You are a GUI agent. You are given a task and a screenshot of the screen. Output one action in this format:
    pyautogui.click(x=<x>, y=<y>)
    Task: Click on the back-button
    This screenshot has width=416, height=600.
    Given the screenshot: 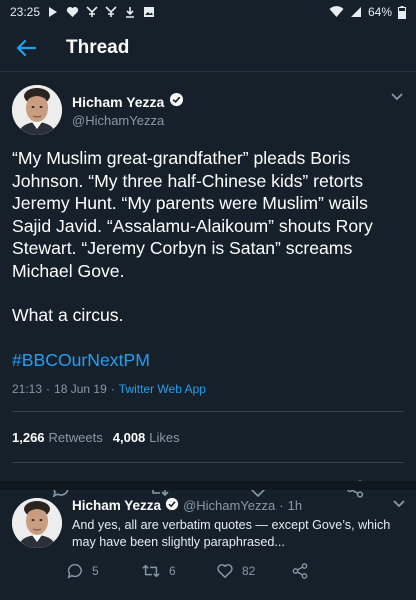 What is the action you would take?
    pyautogui.click(x=26, y=48)
    